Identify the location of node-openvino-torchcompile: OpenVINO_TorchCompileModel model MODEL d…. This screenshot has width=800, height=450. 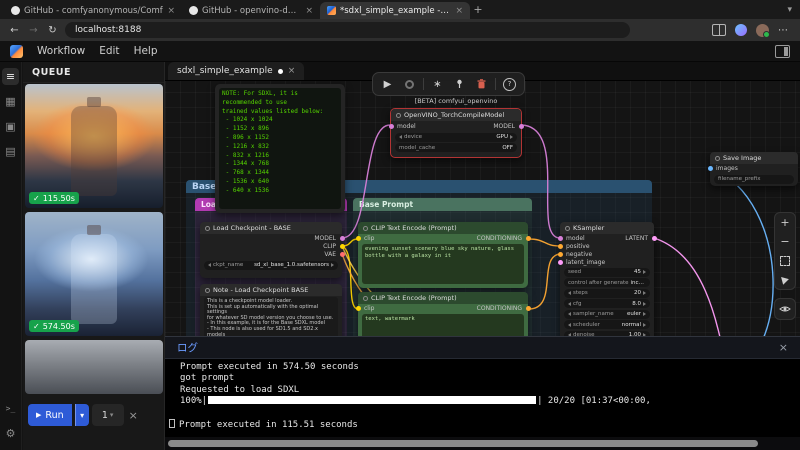
(456, 133).